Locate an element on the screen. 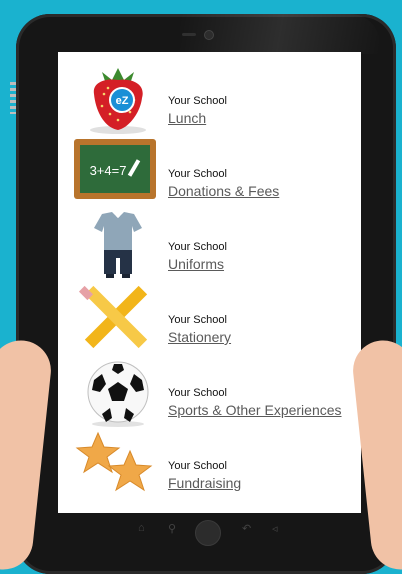  list-item-sports: Your School Sports & Other Experiences is located at coordinates (209, 392).